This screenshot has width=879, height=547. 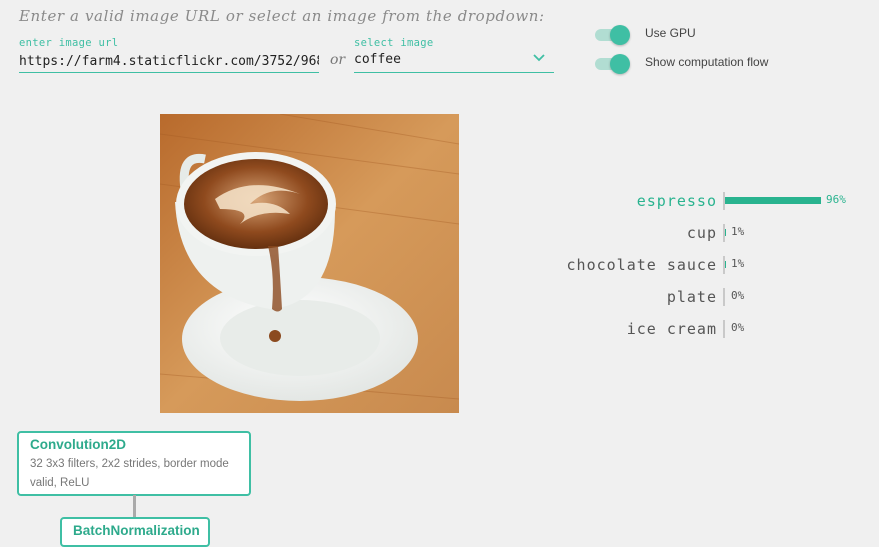 What do you see at coordinates (394, 43) in the screenshot?
I see `select-field-label: select image` at bounding box center [394, 43].